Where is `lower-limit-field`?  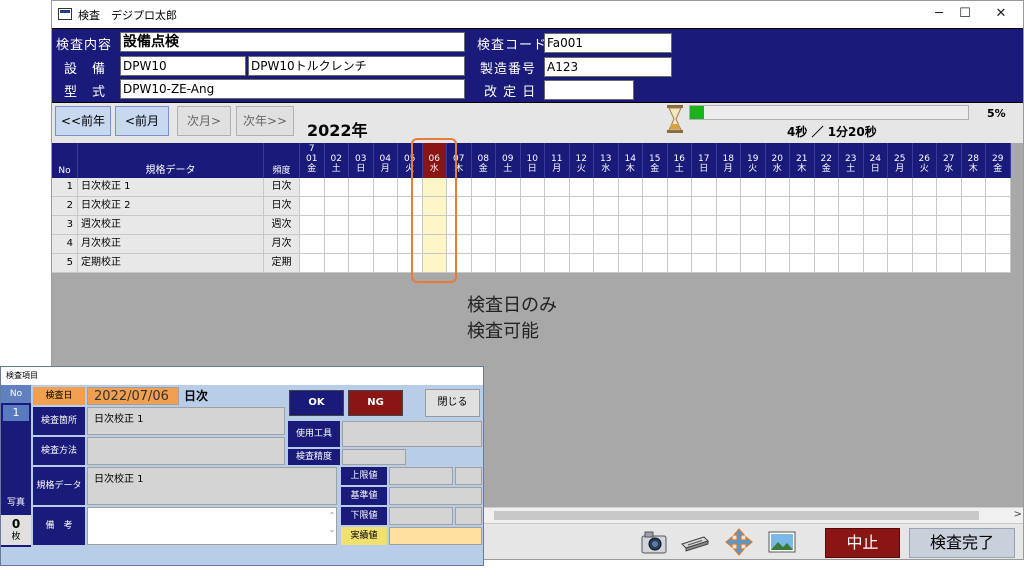 lower-limit-field is located at coordinates (421, 516).